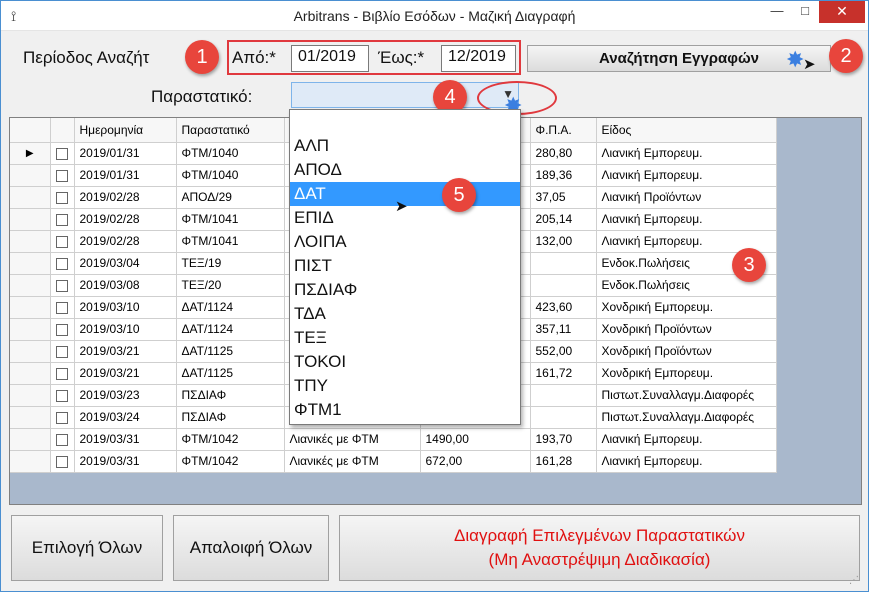  What do you see at coordinates (30, 130) in the screenshot?
I see `row-header-corner` at bounding box center [30, 130].